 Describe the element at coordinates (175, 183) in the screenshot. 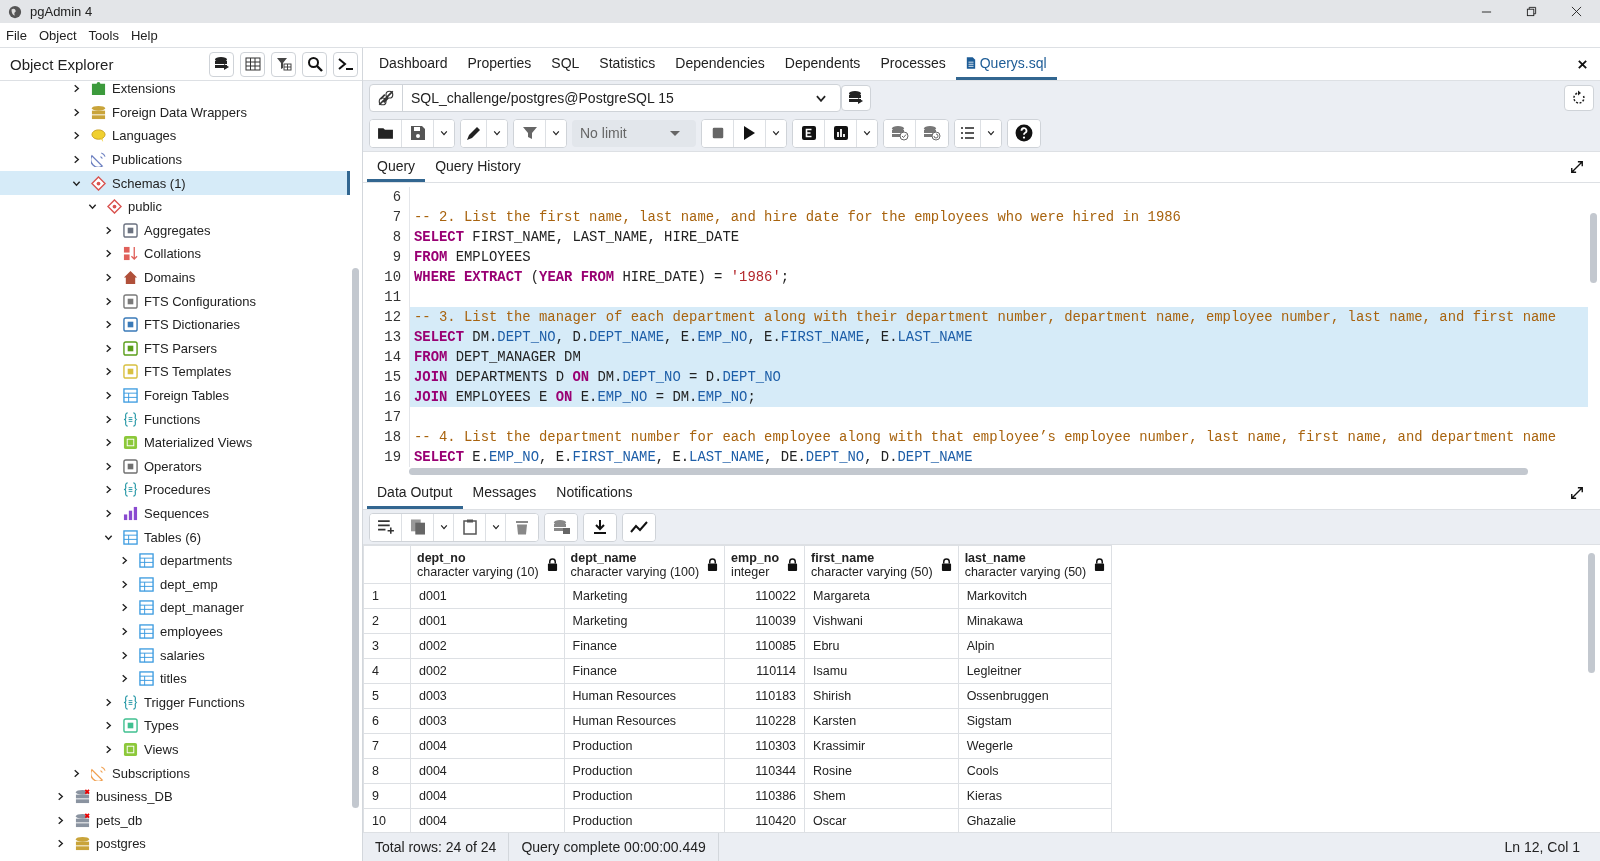

I see `tree-item: Schemas (1)` at that location.